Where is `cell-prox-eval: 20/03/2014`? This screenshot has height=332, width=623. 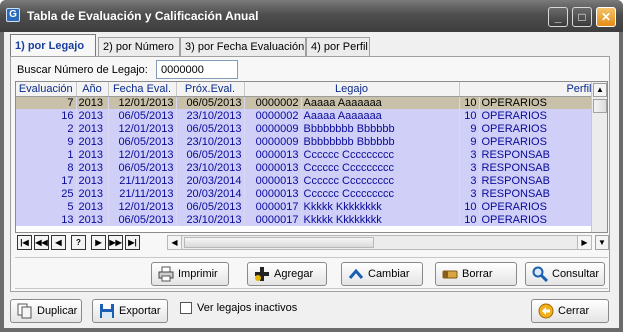 cell-prox-eval: 20/03/2014 is located at coordinates (210, 180).